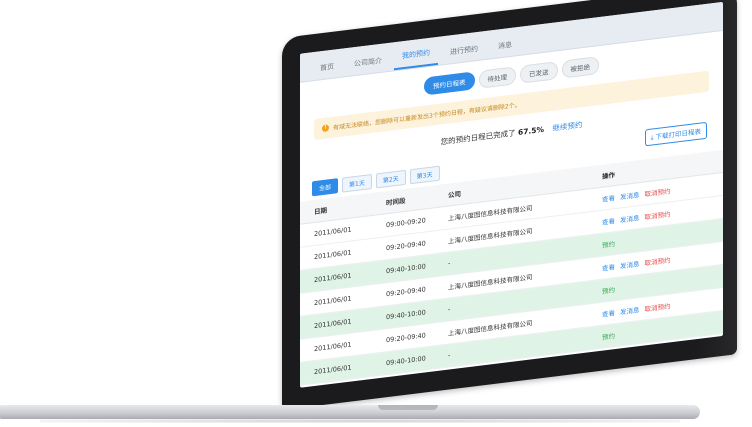  Describe the element at coordinates (478, 137) in the screenshot. I see `progress-prefix: 您的预约日程已完成了` at that location.